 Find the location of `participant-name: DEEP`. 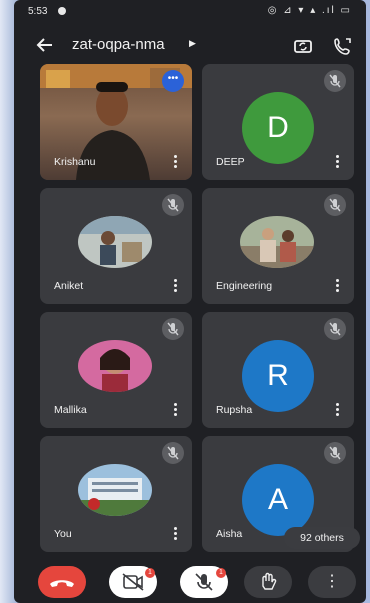

participant-name: DEEP is located at coordinates (230, 162).